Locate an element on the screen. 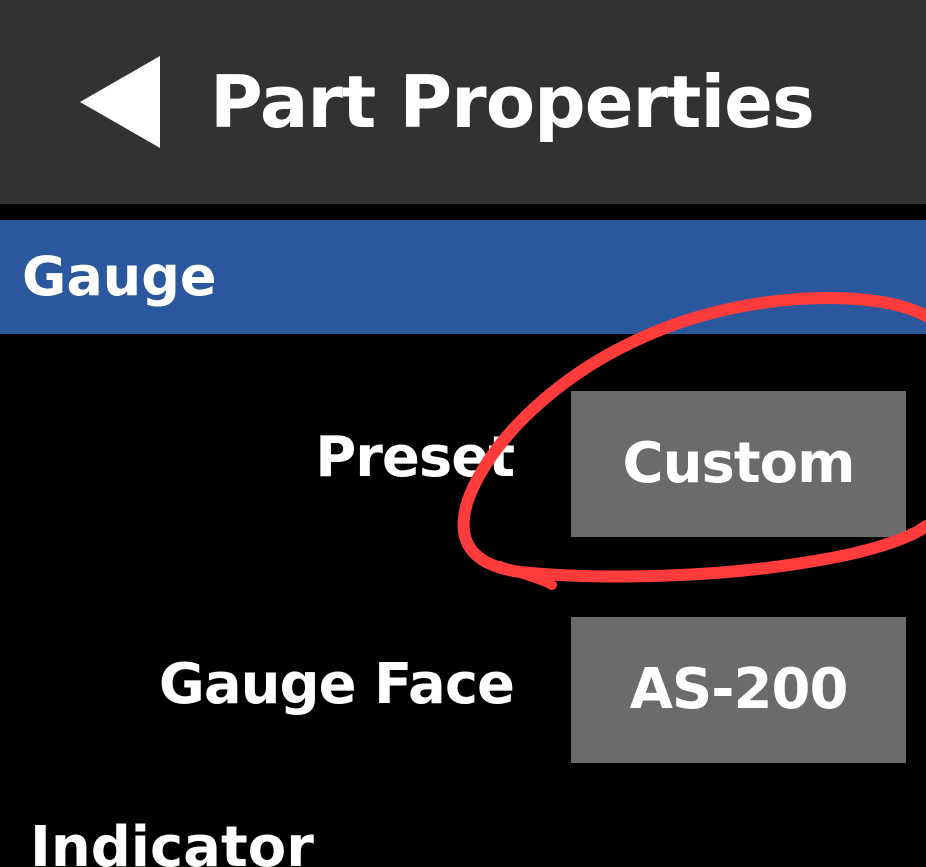  back-button is located at coordinates (120, 102).